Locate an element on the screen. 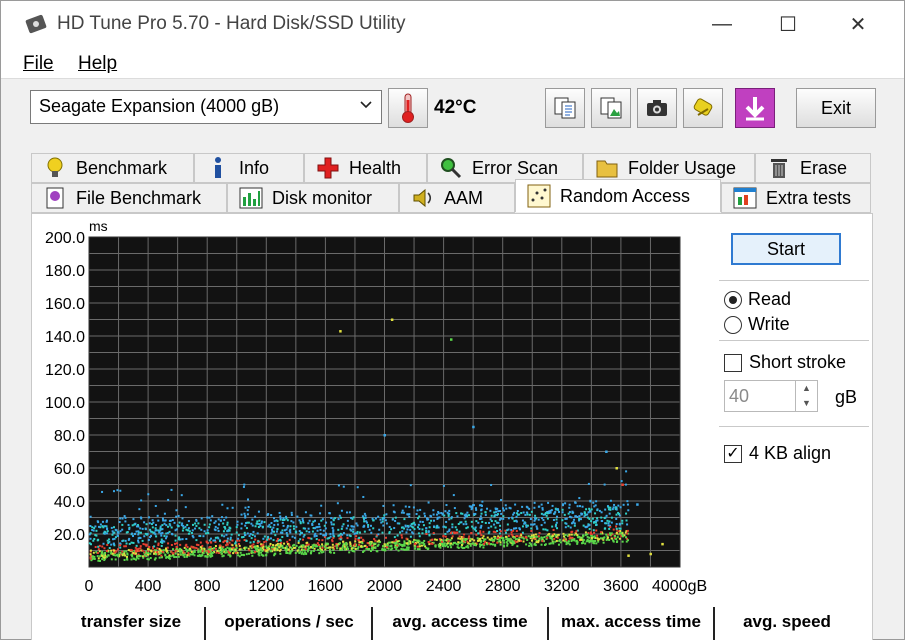 This screenshot has height=640, width=905. short-stroke-checkbox: Short stroke is located at coordinates (785, 362).